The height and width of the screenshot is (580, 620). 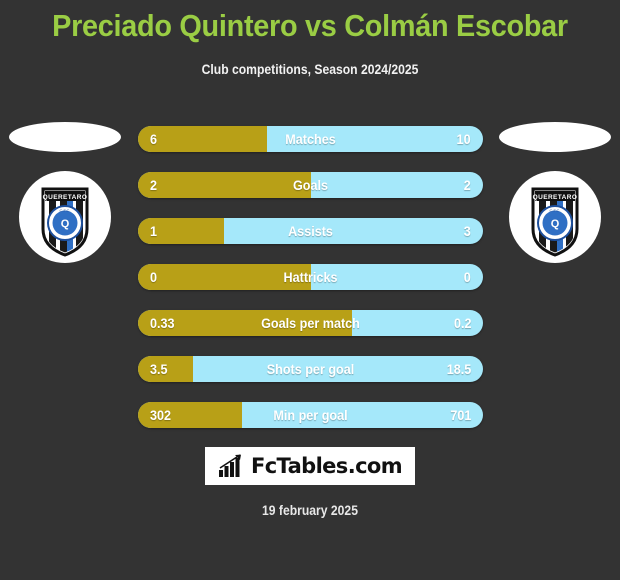 What do you see at coordinates (458, 369) in the screenshot?
I see `away-value: 18.5` at bounding box center [458, 369].